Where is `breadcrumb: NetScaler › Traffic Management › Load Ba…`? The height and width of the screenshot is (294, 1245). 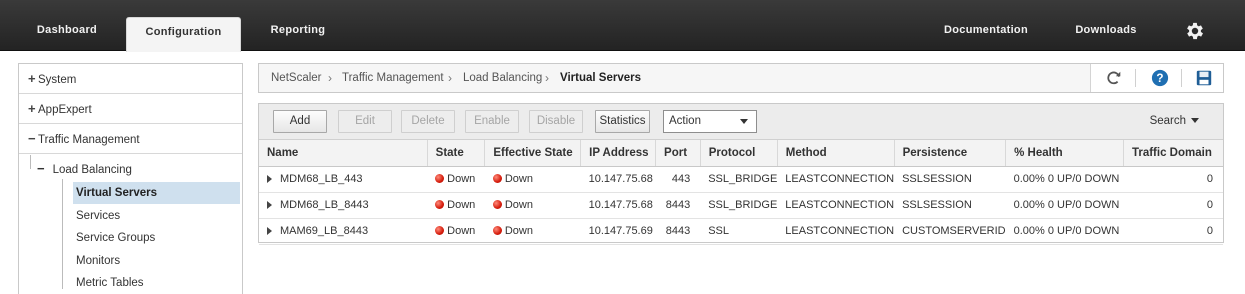 breadcrumb: NetScaler › Traffic Management › Load Ba… is located at coordinates (741, 78).